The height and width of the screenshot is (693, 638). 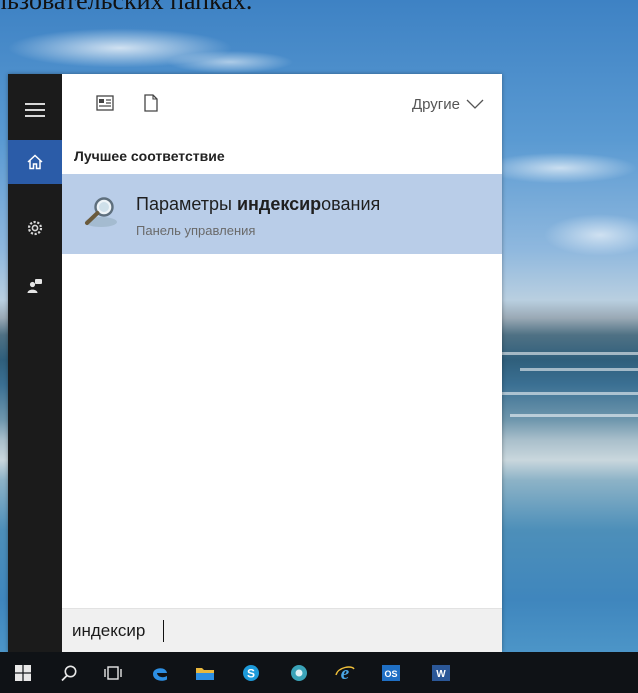 I want to click on file-explorer-icon, so click(x=205, y=672).